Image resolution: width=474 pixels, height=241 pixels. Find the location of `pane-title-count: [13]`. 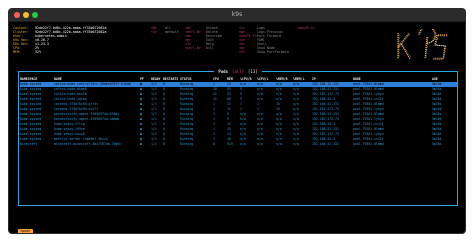

pane-title-count: [13] is located at coordinates (253, 71).